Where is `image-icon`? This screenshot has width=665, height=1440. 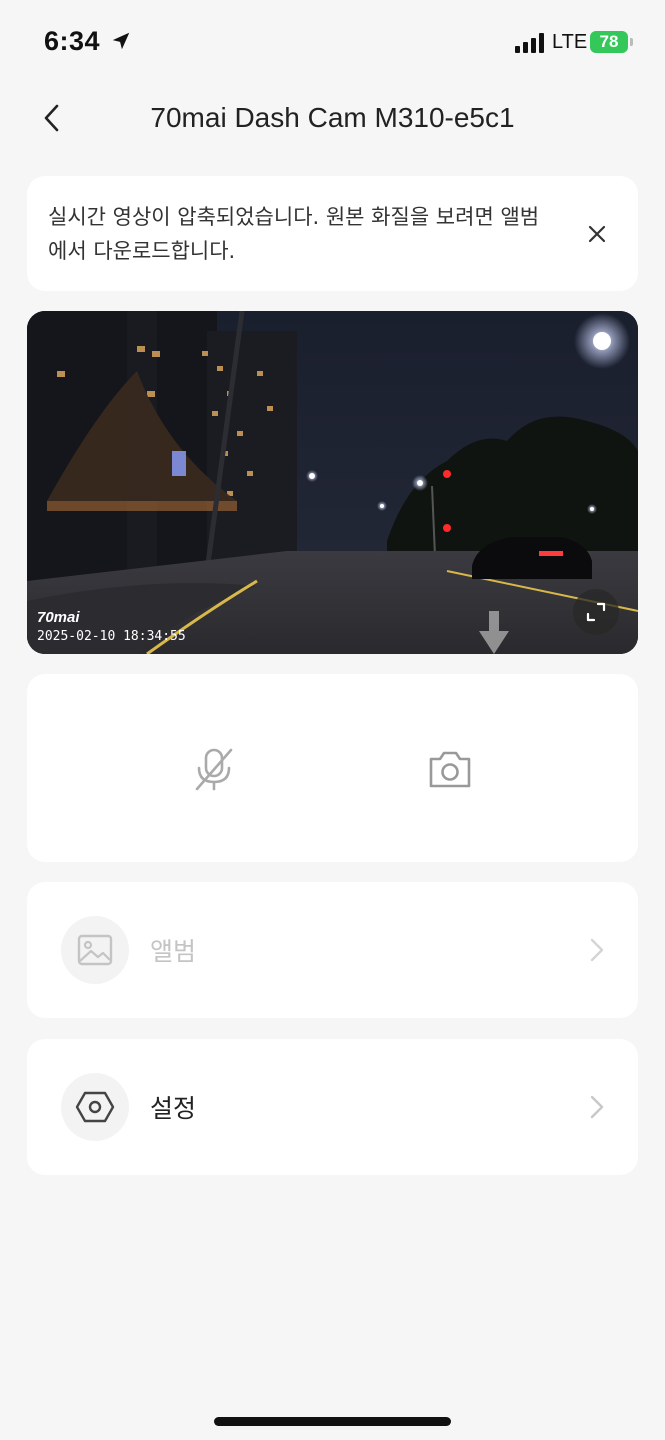 image-icon is located at coordinates (95, 950).